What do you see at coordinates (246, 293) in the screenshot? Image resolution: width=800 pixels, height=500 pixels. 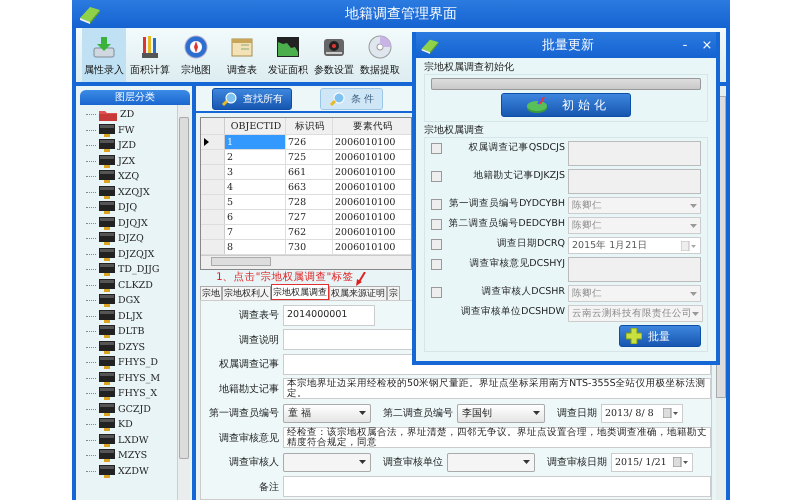 I see `tab: 宗地权利人` at bounding box center [246, 293].